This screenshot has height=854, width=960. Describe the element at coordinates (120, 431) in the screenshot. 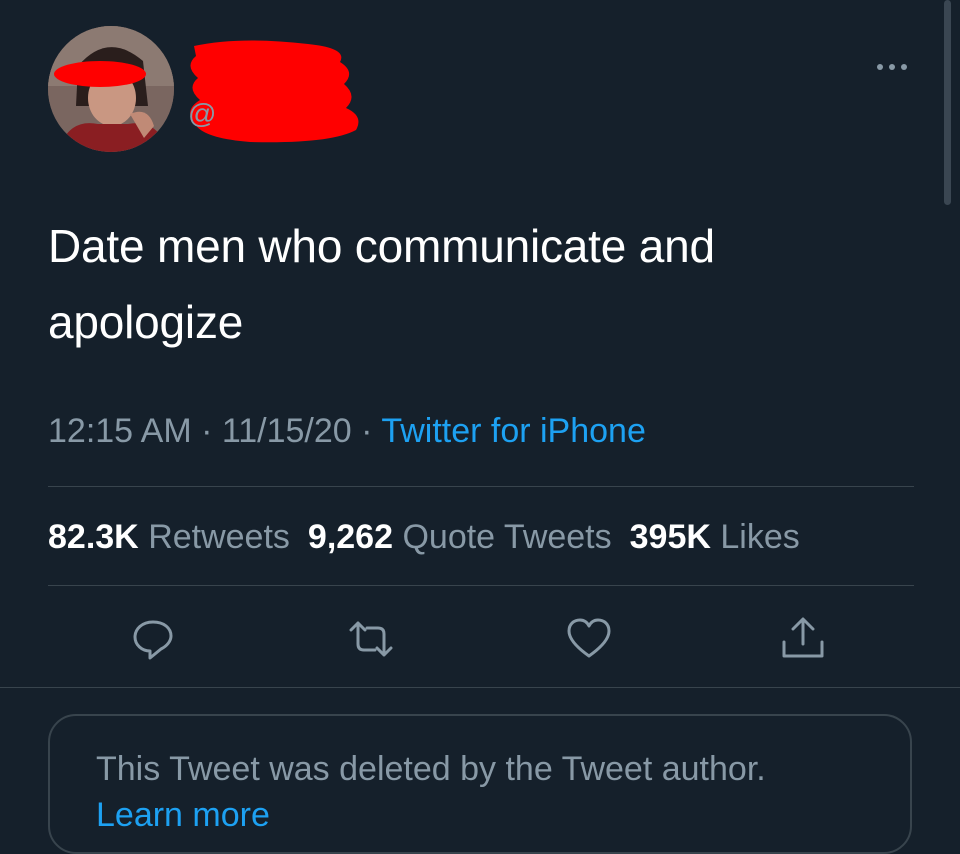

I see `tweet-time: 12:15 AM` at that location.